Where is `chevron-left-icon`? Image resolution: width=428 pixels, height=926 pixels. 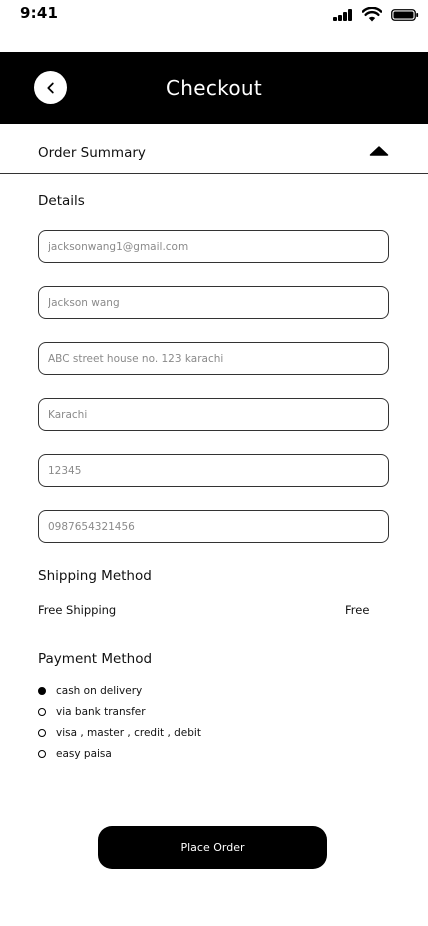
chevron-left-icon is located at coordinates (50, 87).